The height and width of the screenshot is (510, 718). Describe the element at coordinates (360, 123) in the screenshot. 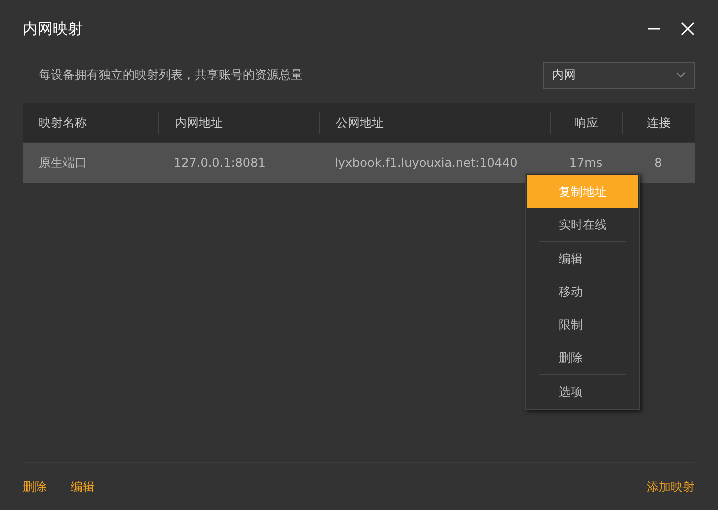

I see `column-header: 公网地址` at that location.